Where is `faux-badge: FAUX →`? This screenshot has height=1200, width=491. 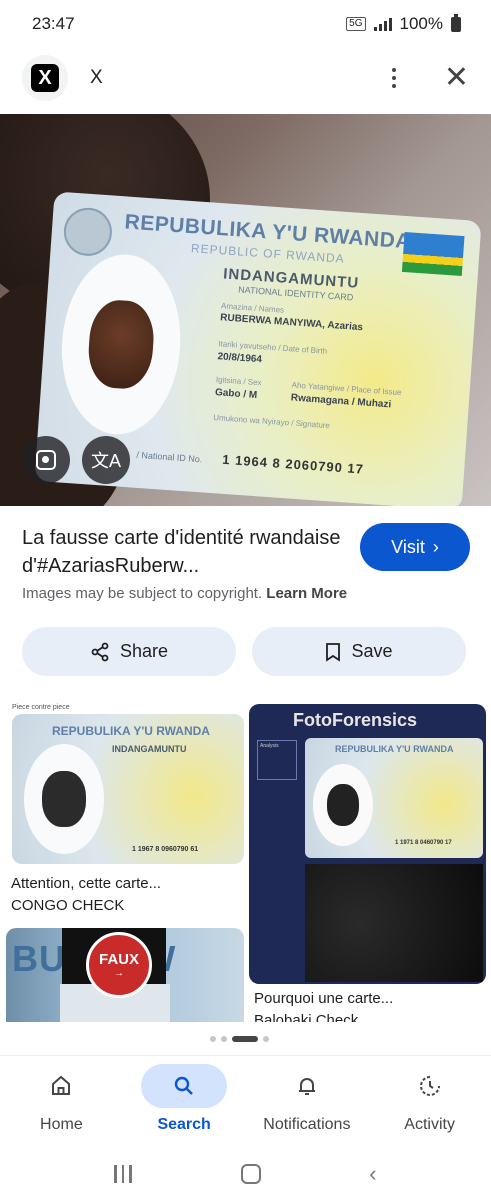 faux-badge: FAUX → is located at coordinates (119, 965).